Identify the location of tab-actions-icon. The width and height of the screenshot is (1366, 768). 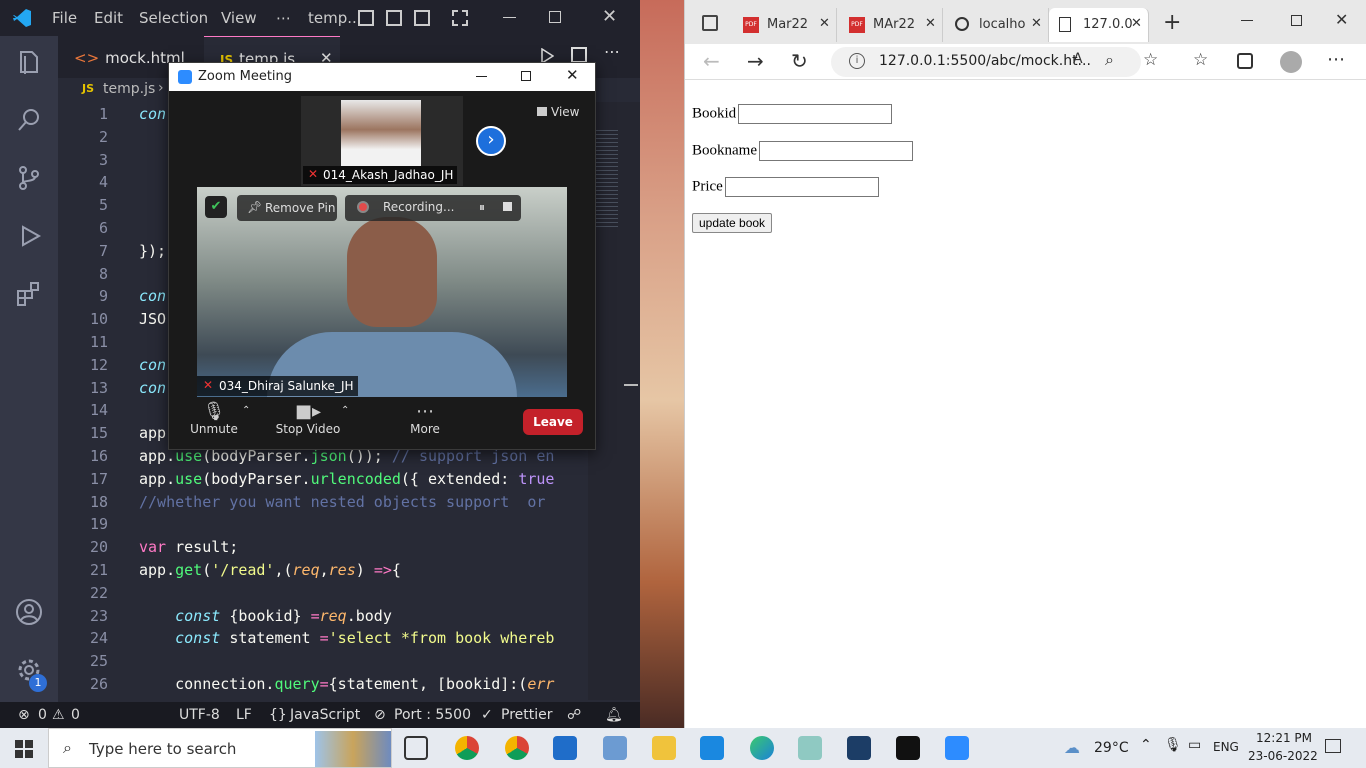
(710, 23).